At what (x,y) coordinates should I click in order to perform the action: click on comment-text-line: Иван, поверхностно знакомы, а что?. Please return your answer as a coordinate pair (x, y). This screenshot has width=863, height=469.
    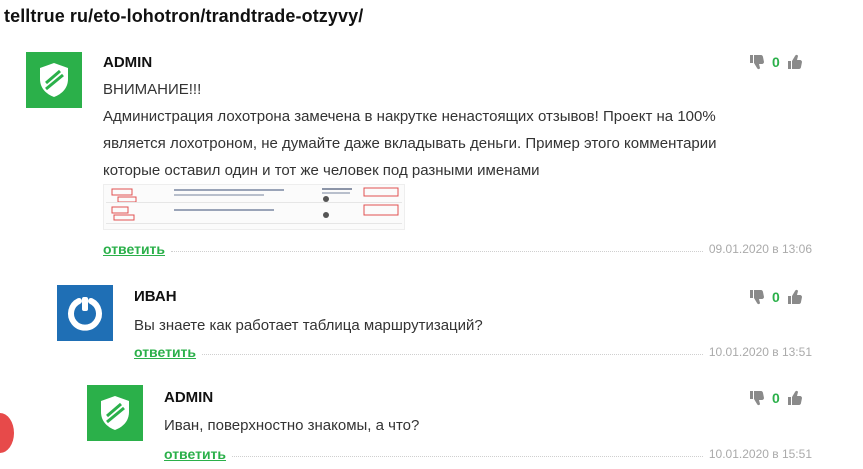
    Looking at the image, I should click on (292, 425).